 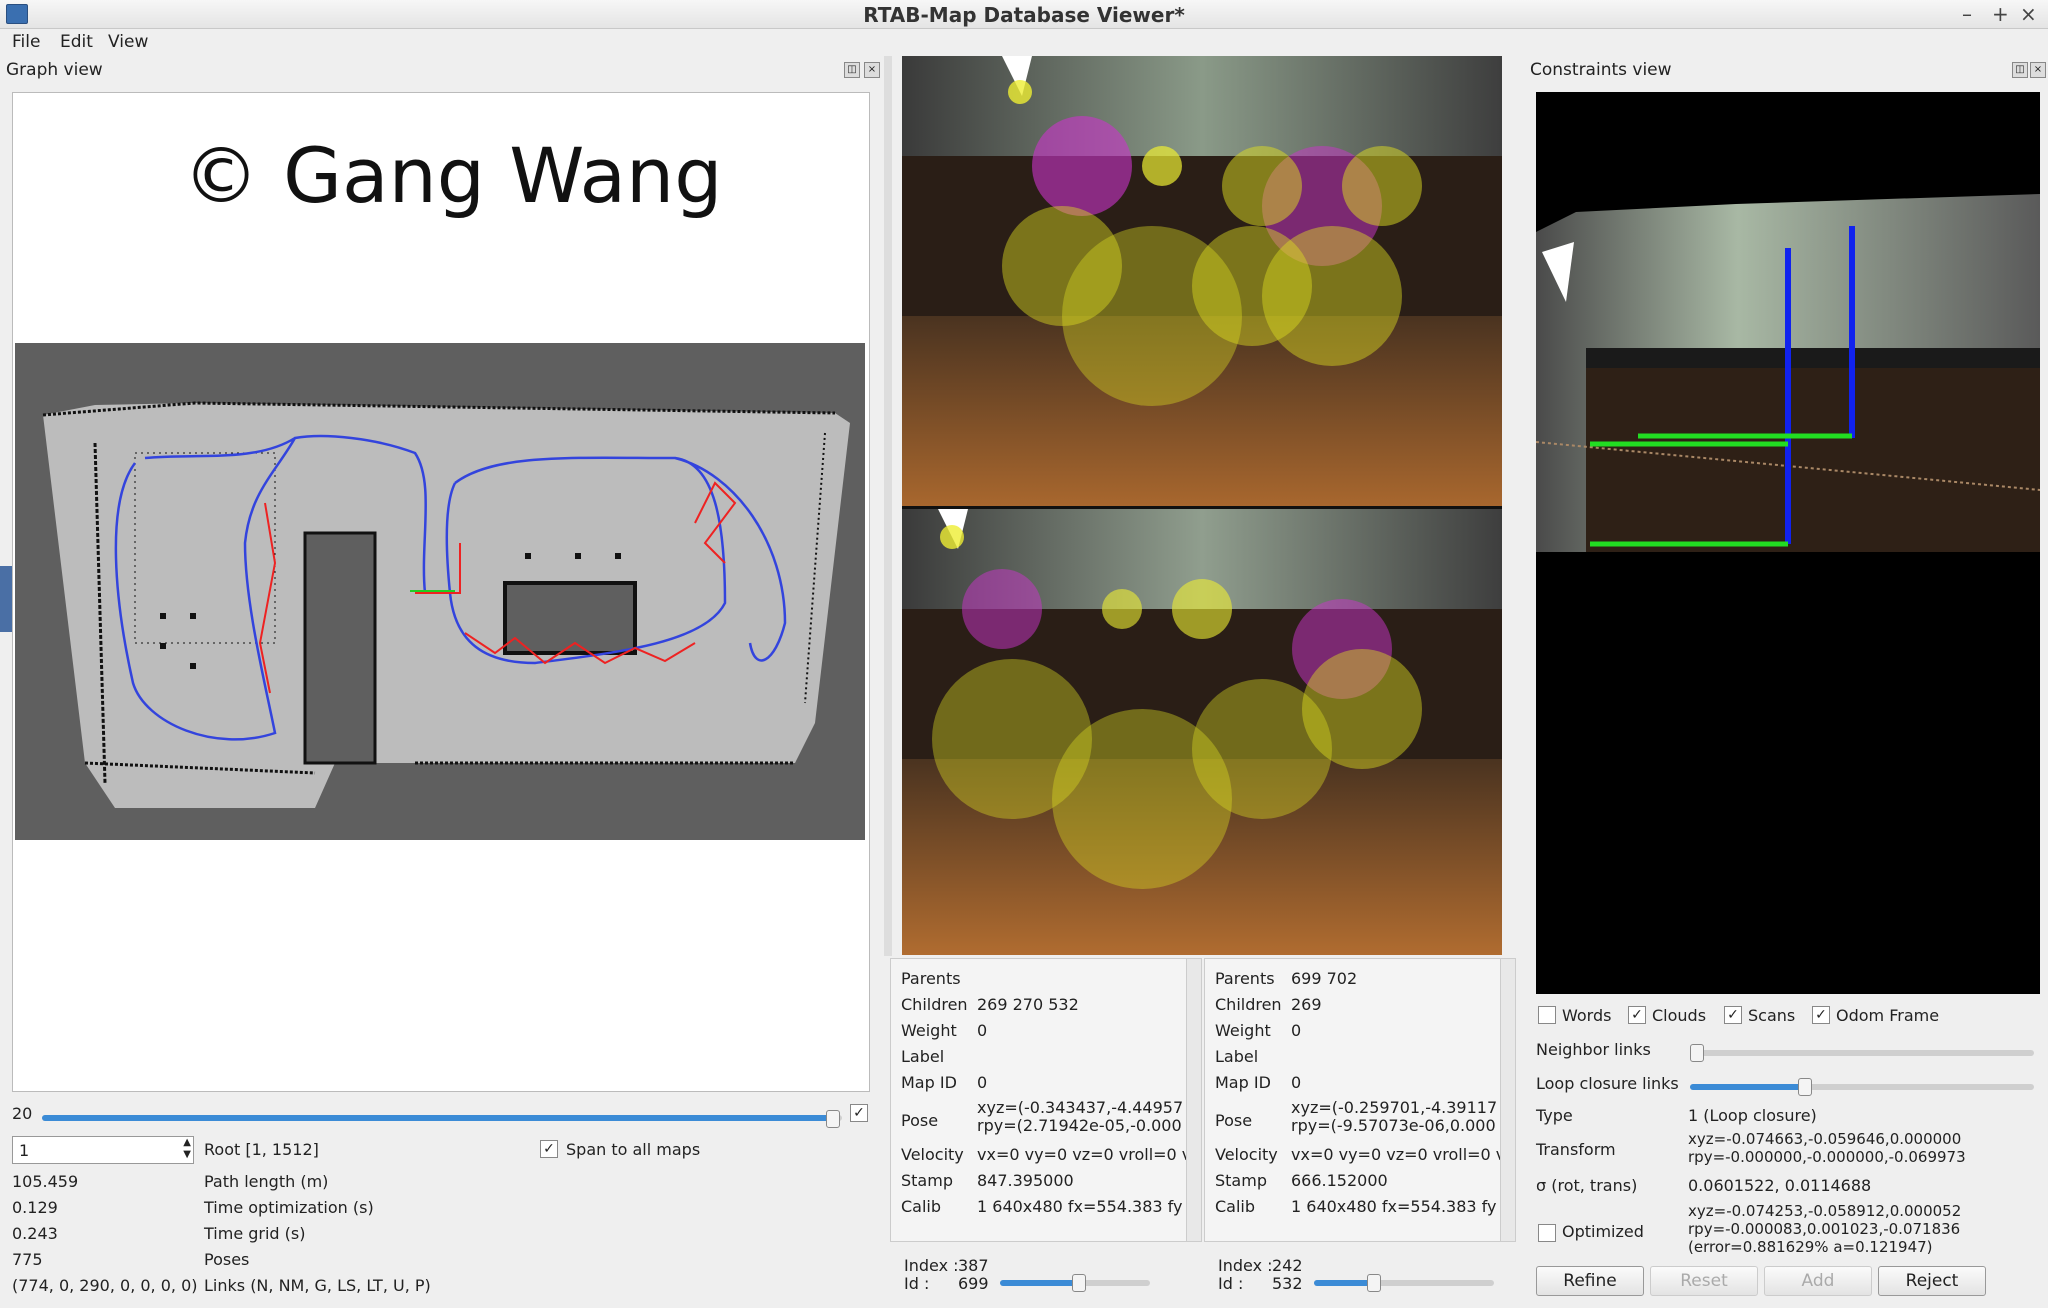 What do you see at coordinates (26, 42) in the screenshot?
I see `menu-file: File` at bounding box center [26, 42].